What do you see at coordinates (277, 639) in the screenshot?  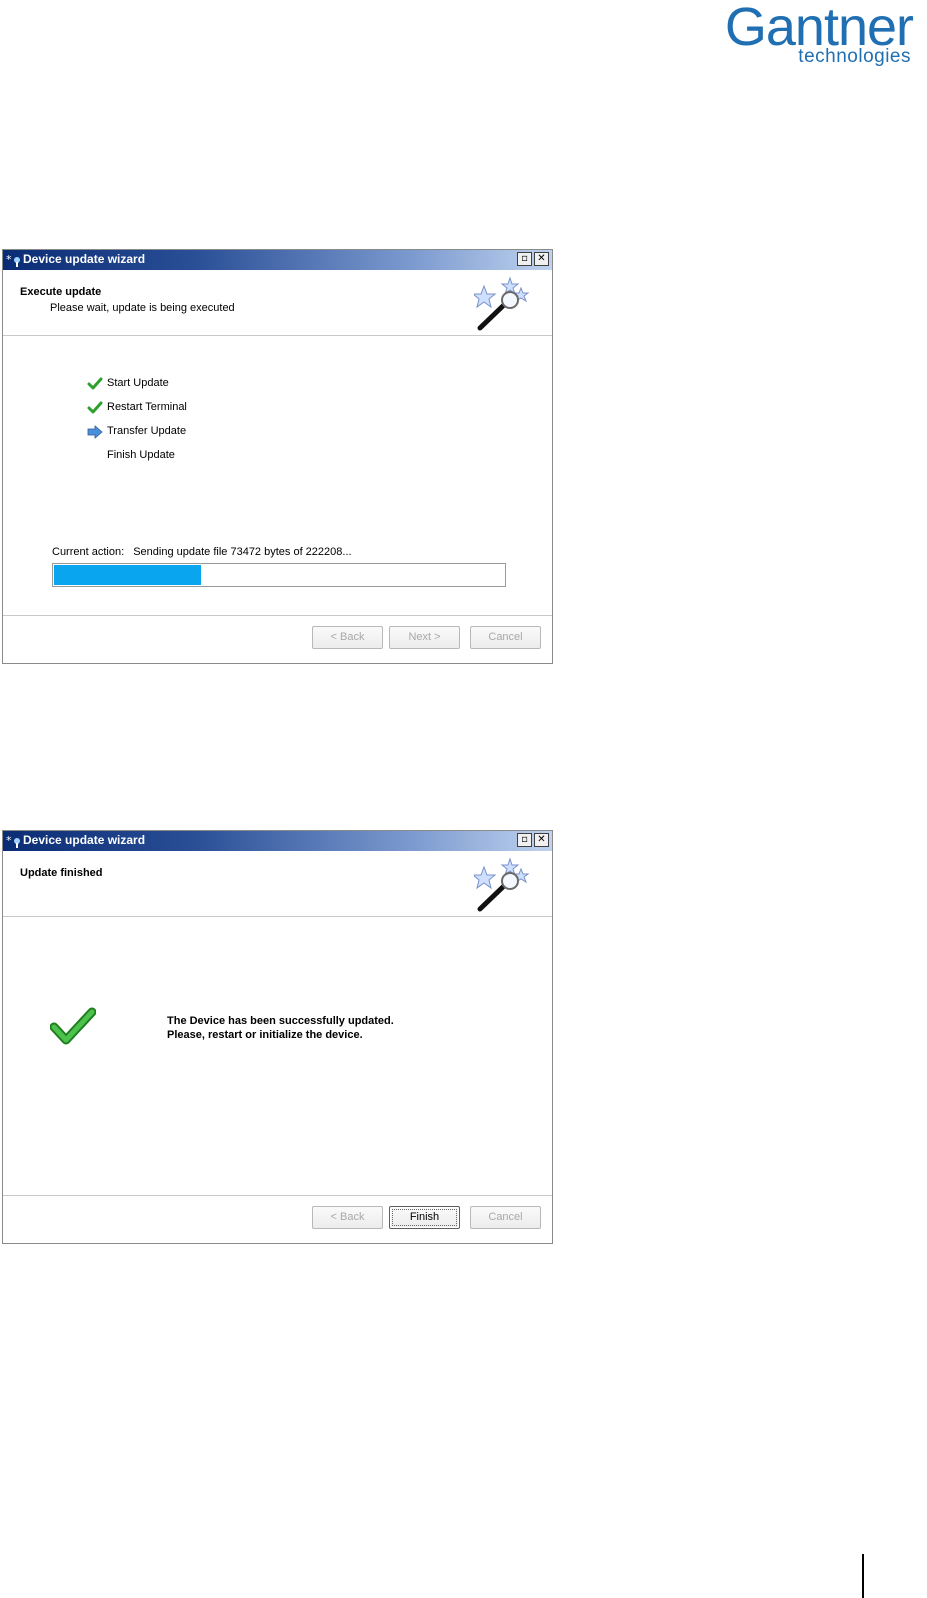 I see `wizard-footer: < Back Next > Cancel` at bounding box center [277, 639].